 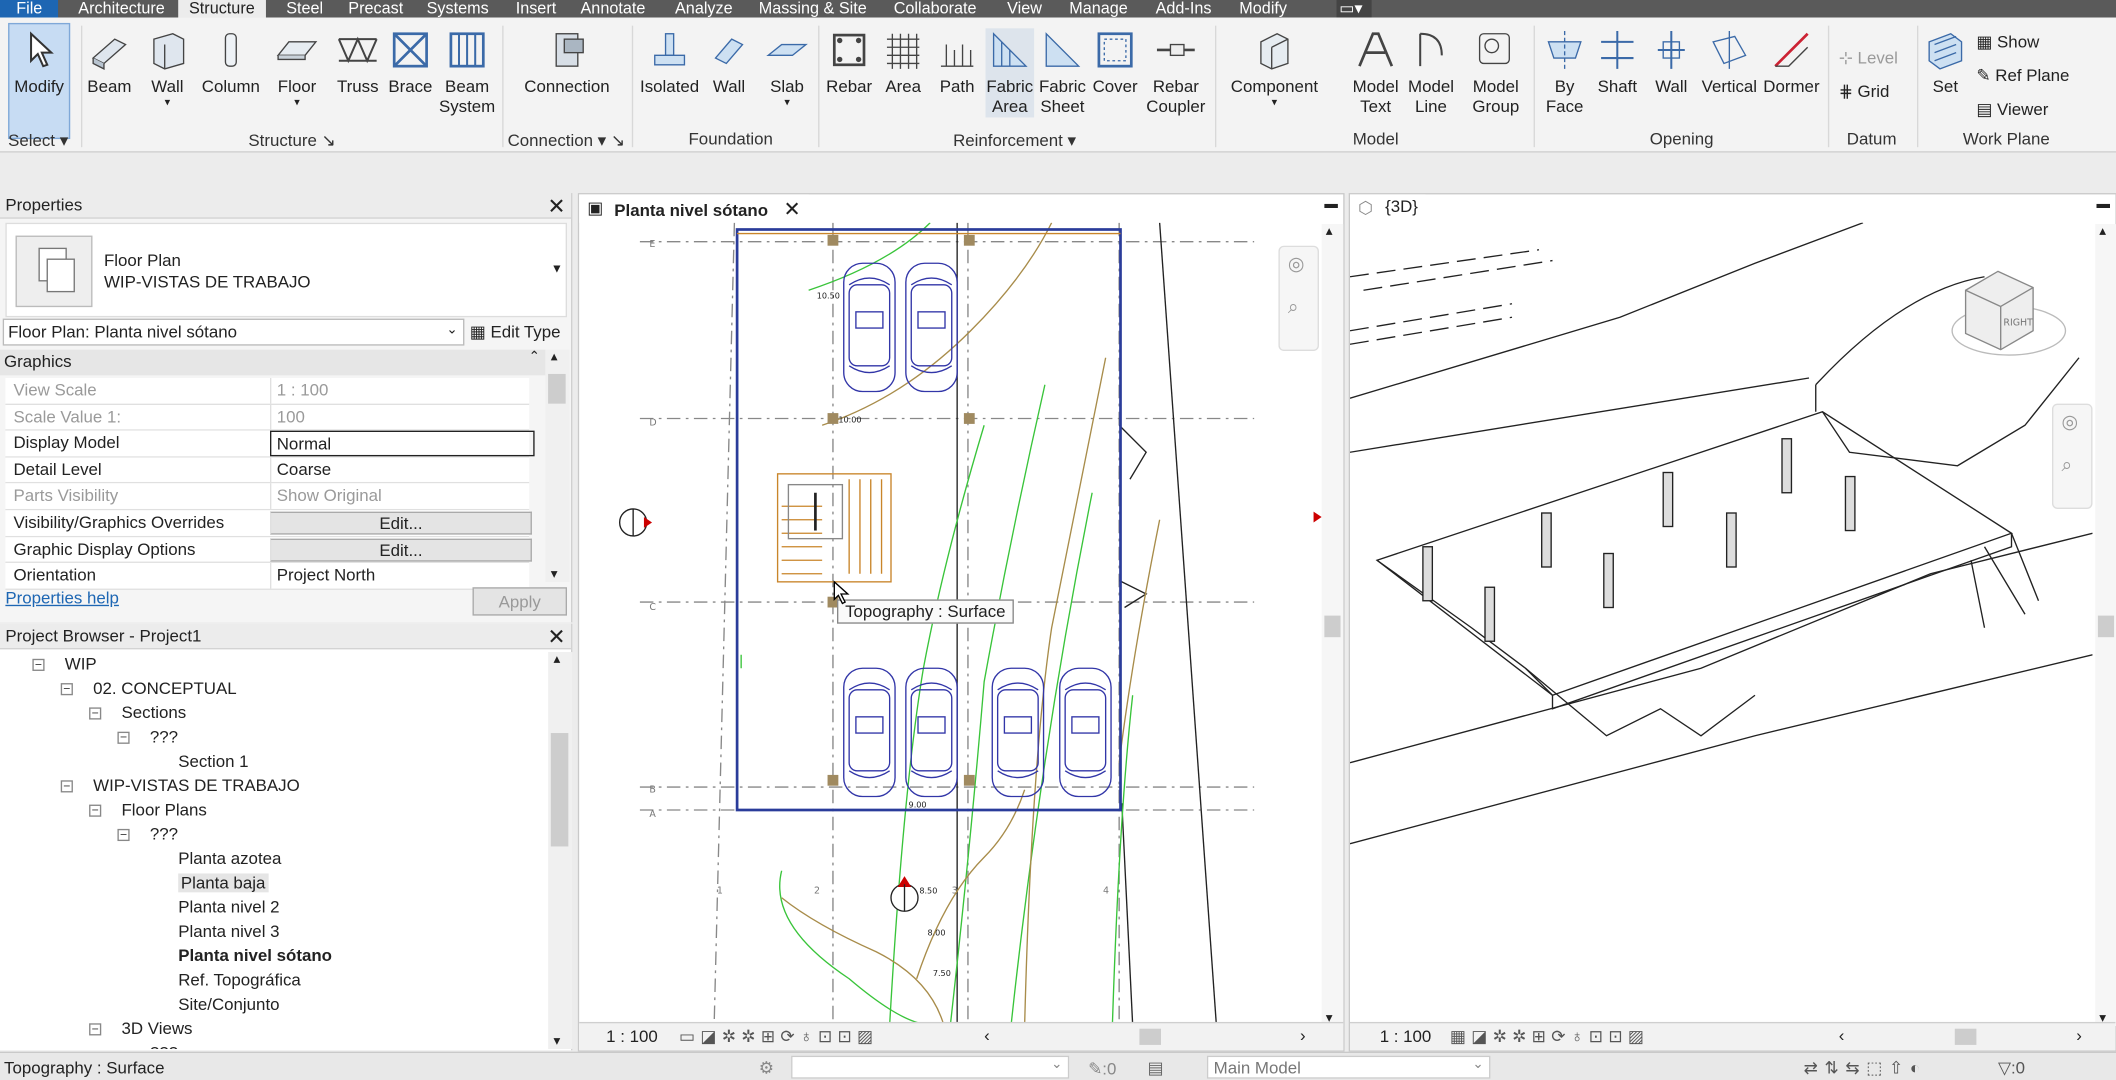 What do you see at coordinates (930, 1067) in the screenshot?
I see `workset-select: ⌄` at bounding box center [930, 1067].